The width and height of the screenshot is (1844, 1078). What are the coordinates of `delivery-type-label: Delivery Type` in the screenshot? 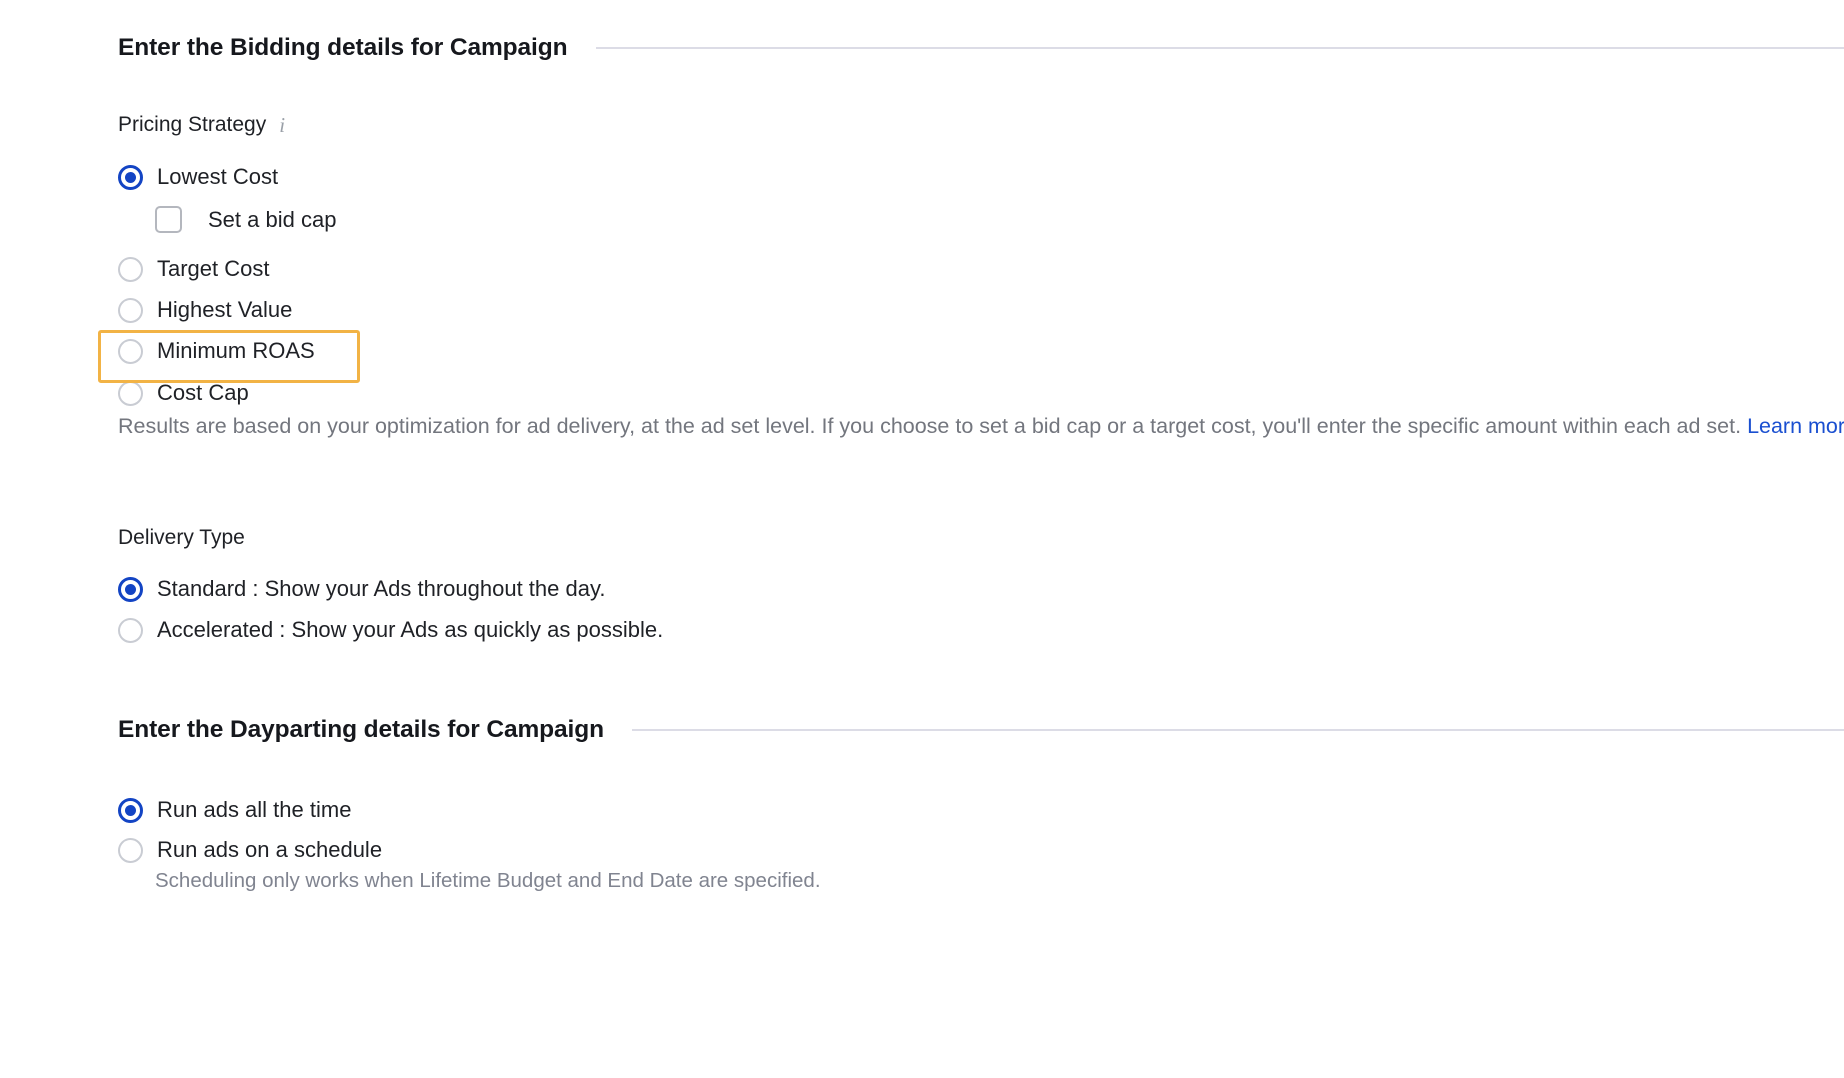 It's located at (181, 537).